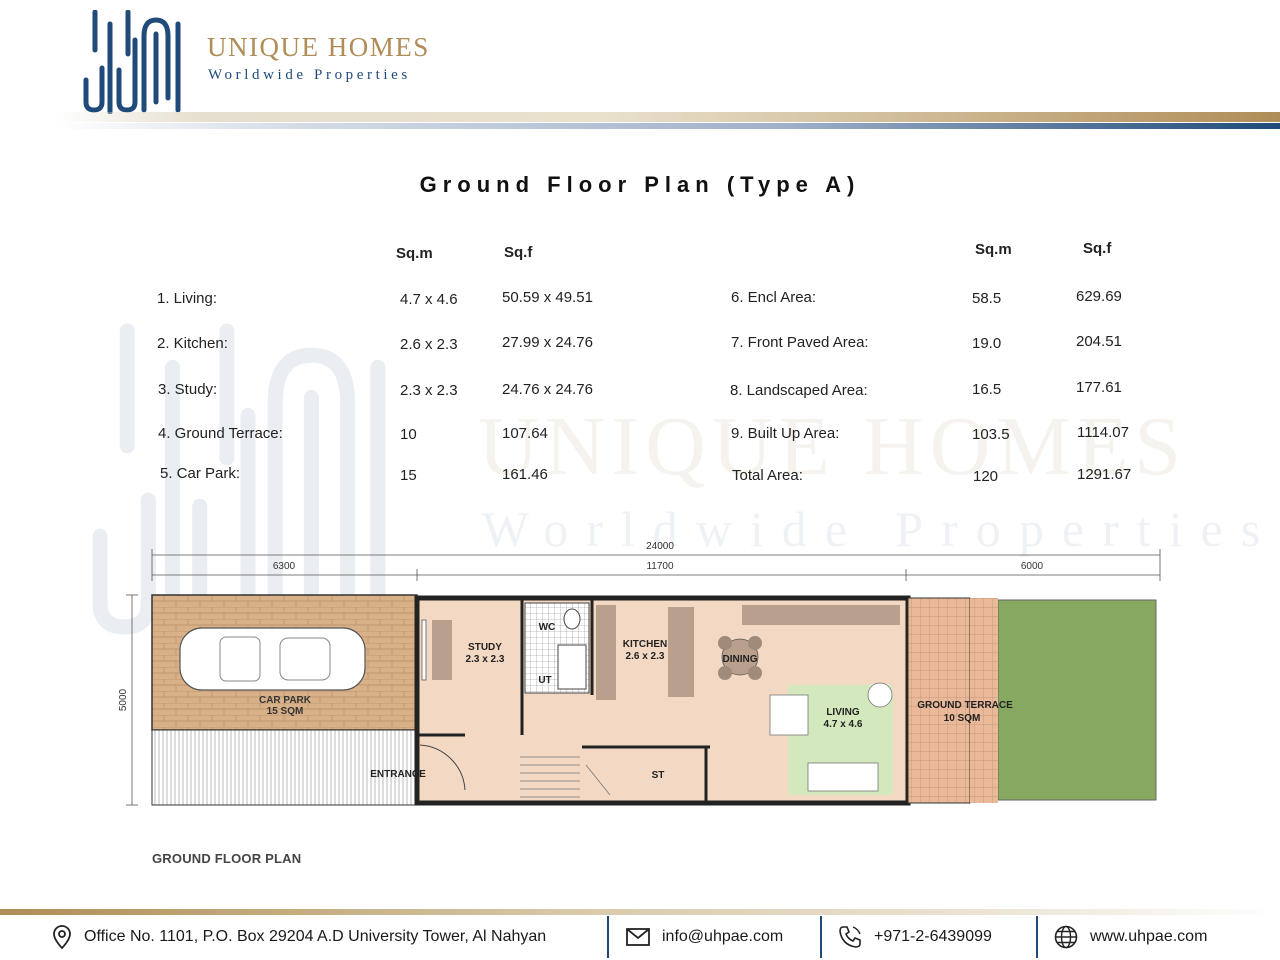 This screenshot has width=1280, height=960. What do you see at coordinates (660, 566) in the screenshot?
I see `dim-middle: 11700` at bounding box center [660, 566].